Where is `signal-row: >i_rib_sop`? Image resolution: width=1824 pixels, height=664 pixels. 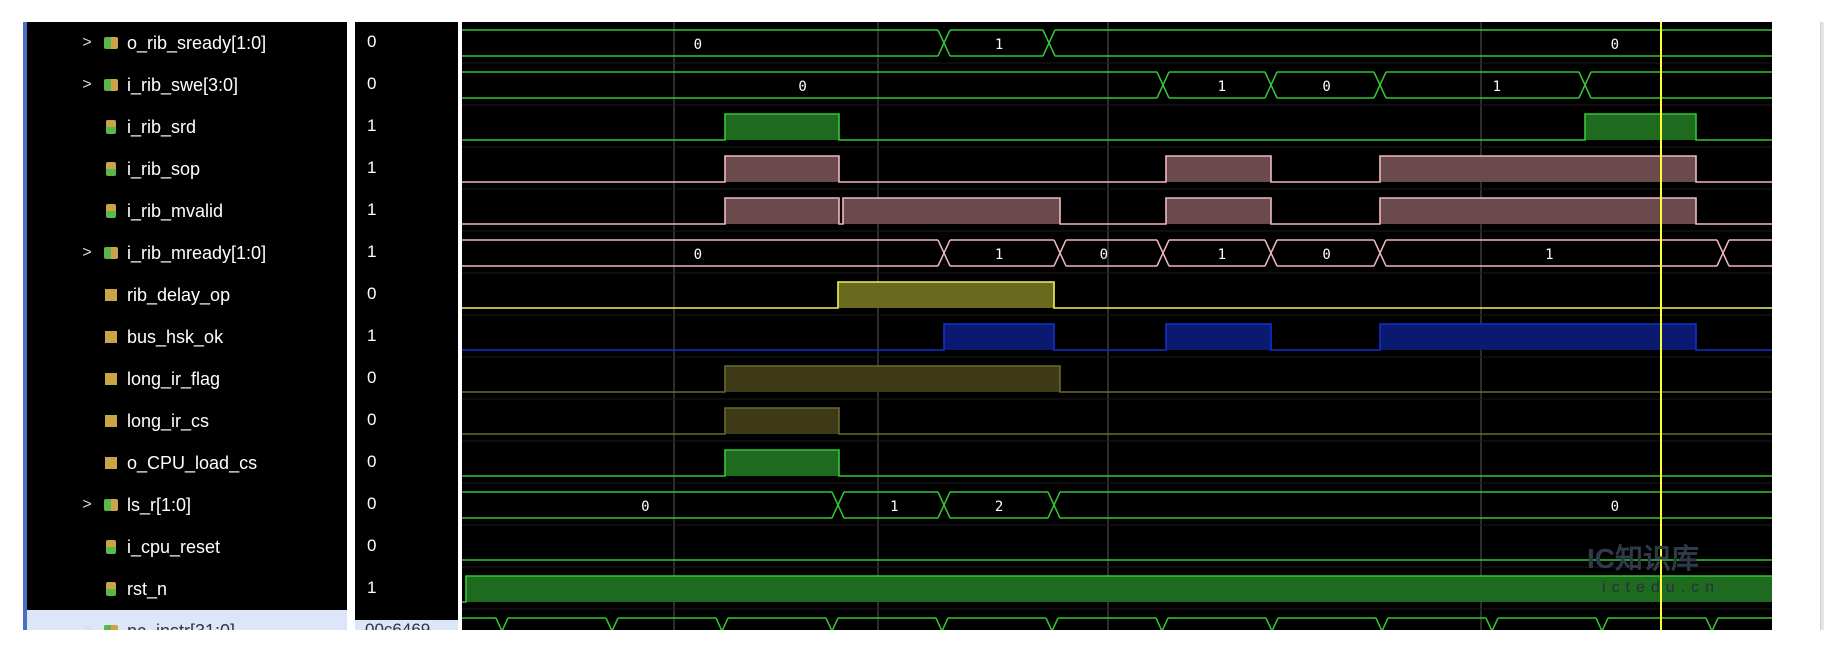
signal-row: >i_rib_sop is located at coordinates (187, 169).